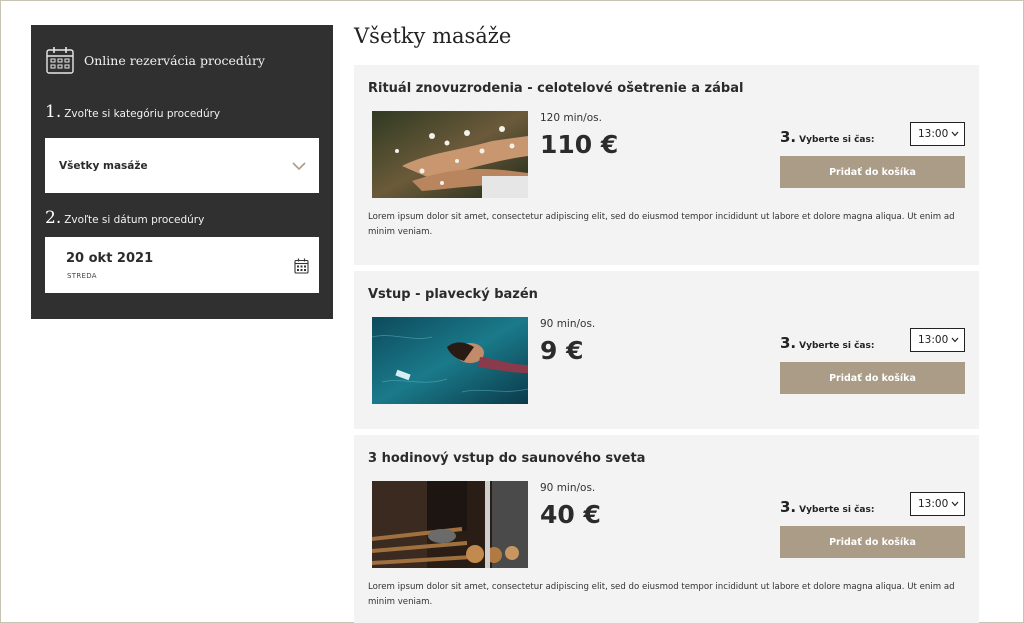  I want to click on date-picker-field: 20 okt 2021 STREDA, so click(182, 265).